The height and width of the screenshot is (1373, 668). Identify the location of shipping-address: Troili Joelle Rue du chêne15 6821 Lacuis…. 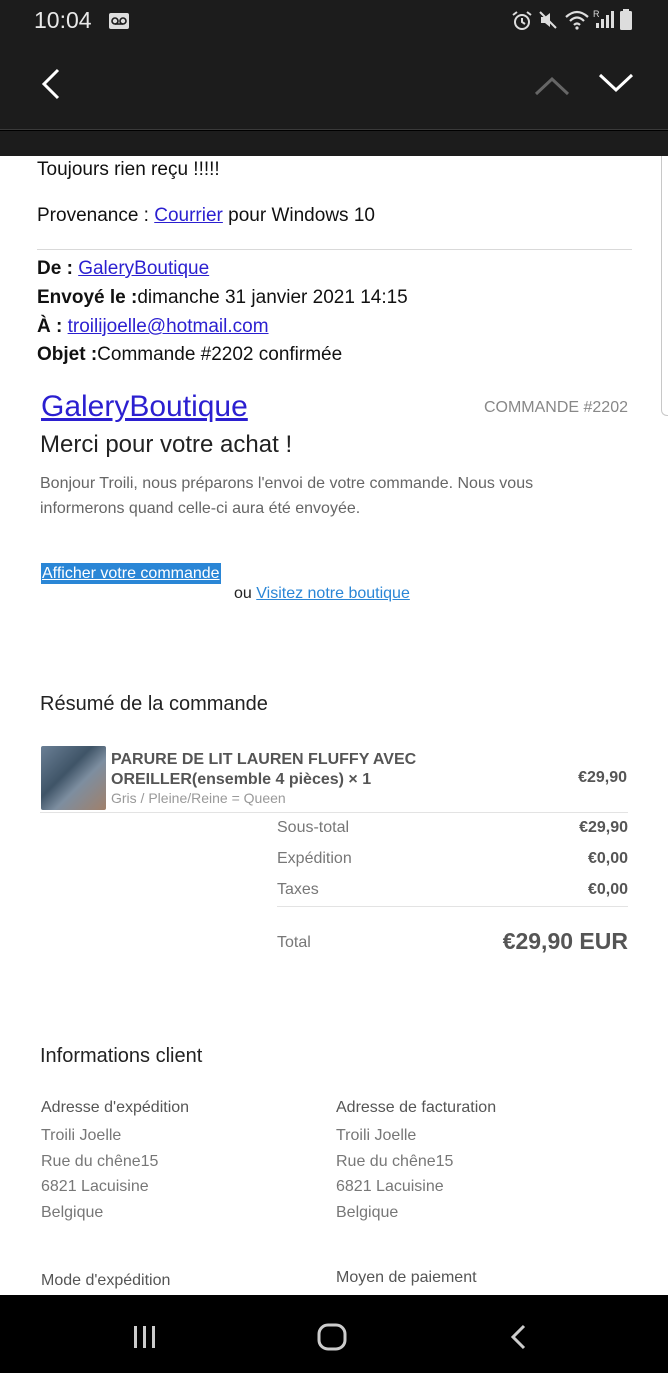
(99, 1174).